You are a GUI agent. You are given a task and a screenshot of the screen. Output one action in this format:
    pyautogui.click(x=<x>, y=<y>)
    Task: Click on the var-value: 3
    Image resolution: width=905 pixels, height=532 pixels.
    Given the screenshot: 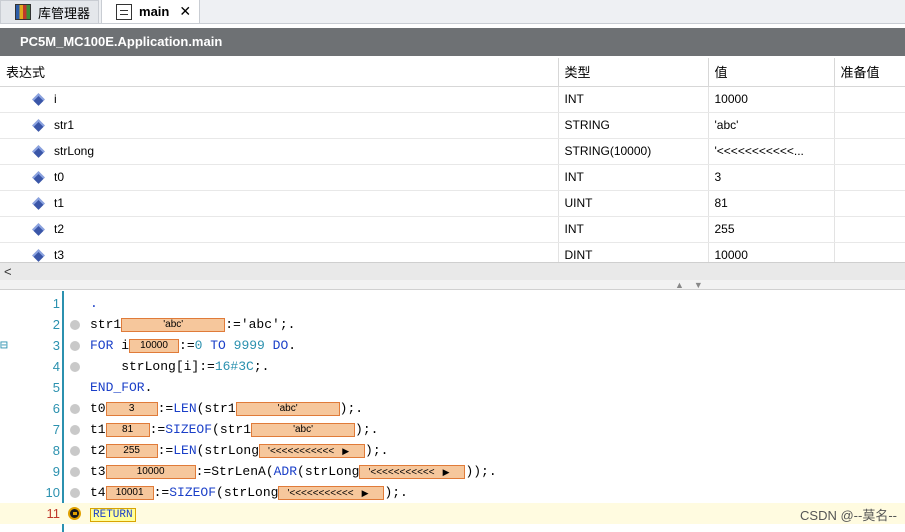 What is the action you would take?
    pyautogui.click(x=771, y=177)
    